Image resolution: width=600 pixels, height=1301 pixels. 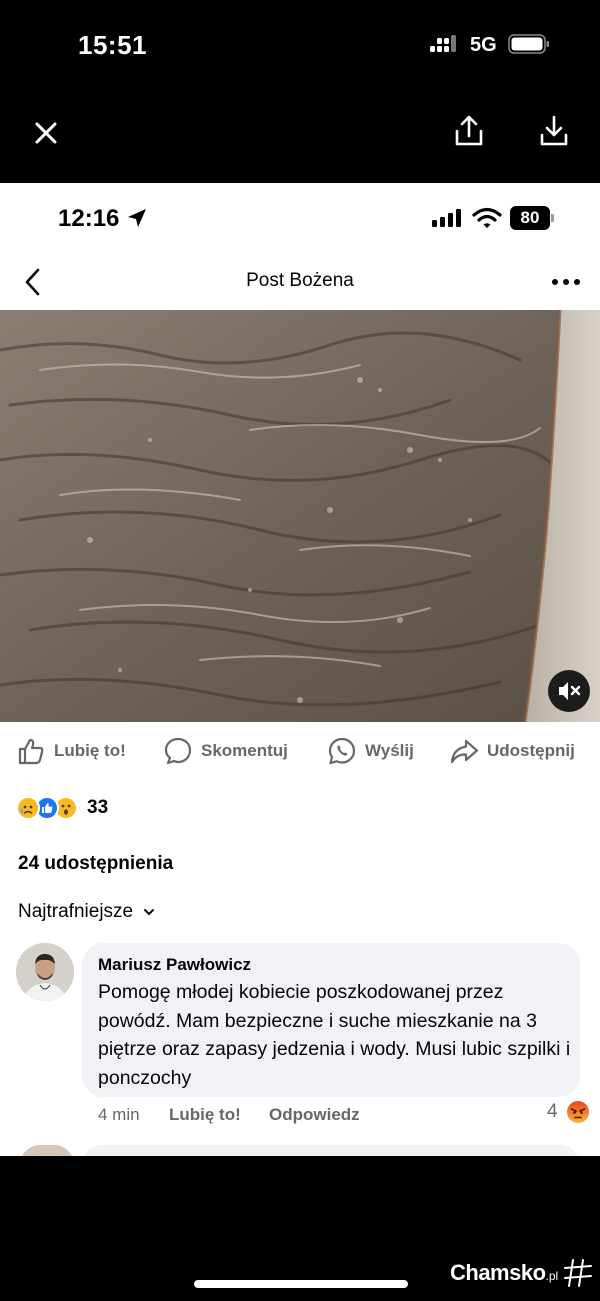 What do you see at coordinates (89, 218) in the screenshot?
I see `phone-status-time: 12:16` at bounding box center [89, 218].